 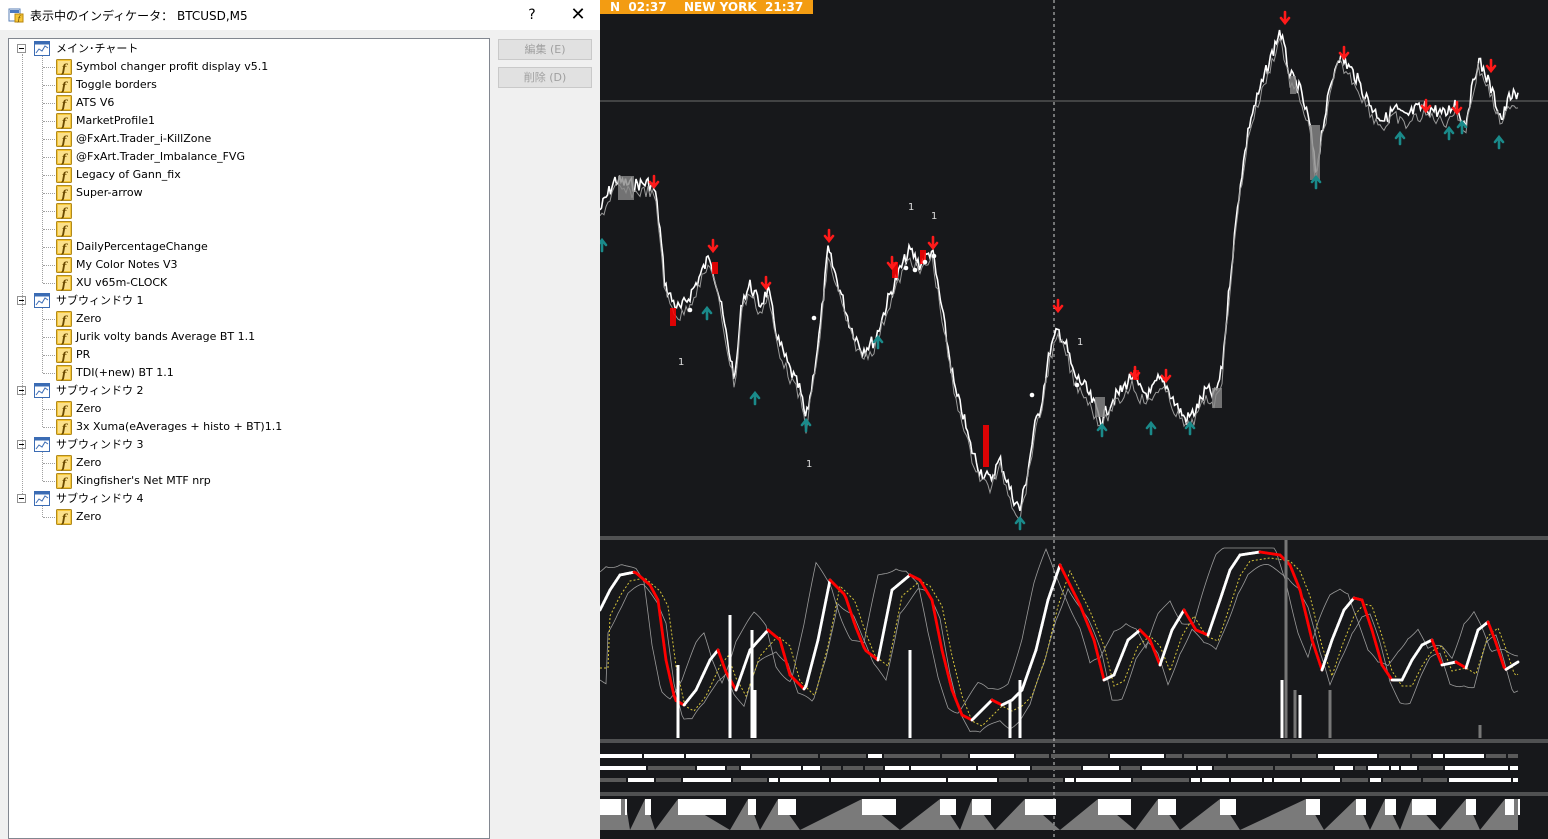 What do you see at coordinates (715, 268) in the screenshot?
I see `signal-bar` at bounding box center [715, 268].